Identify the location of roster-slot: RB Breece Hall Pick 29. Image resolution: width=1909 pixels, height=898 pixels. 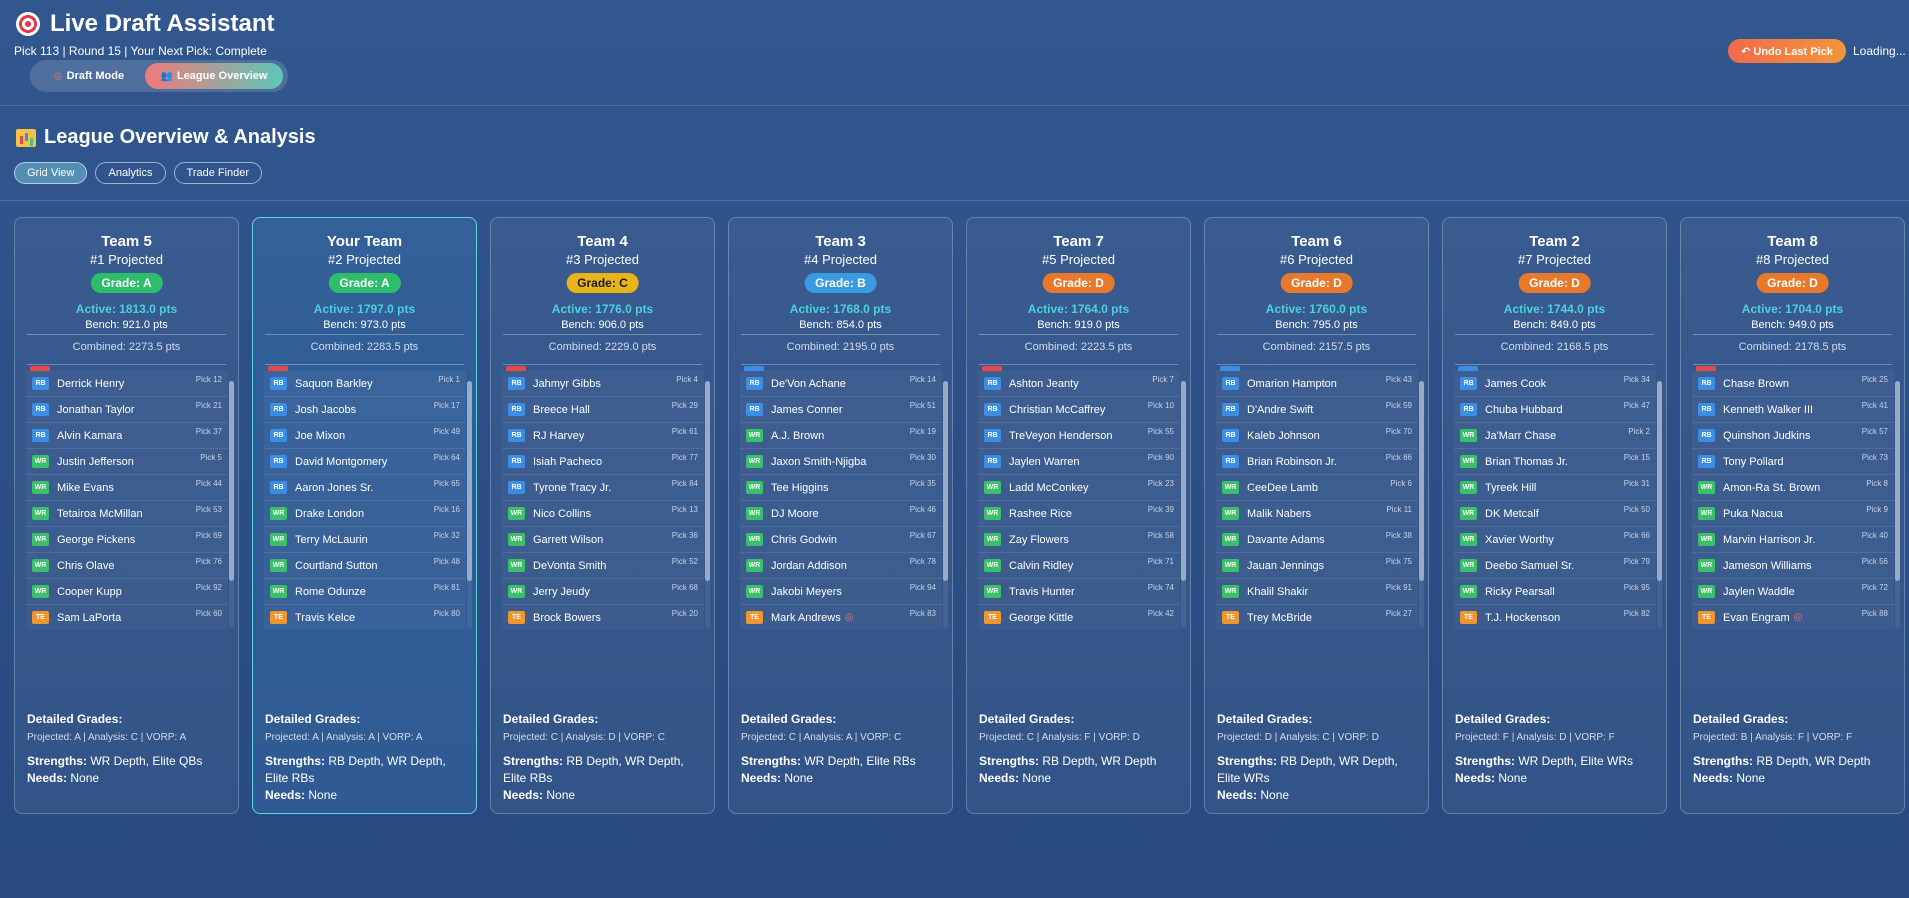
(603, 410).